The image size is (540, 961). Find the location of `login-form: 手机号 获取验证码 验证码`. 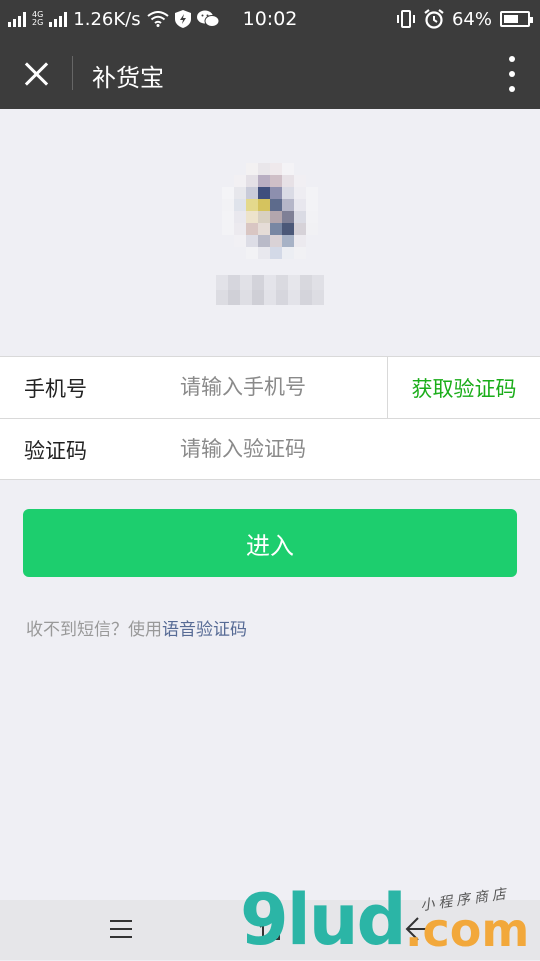

login-form: 手机号 获取验证码 验证码 is located at coordinates (270, 418).